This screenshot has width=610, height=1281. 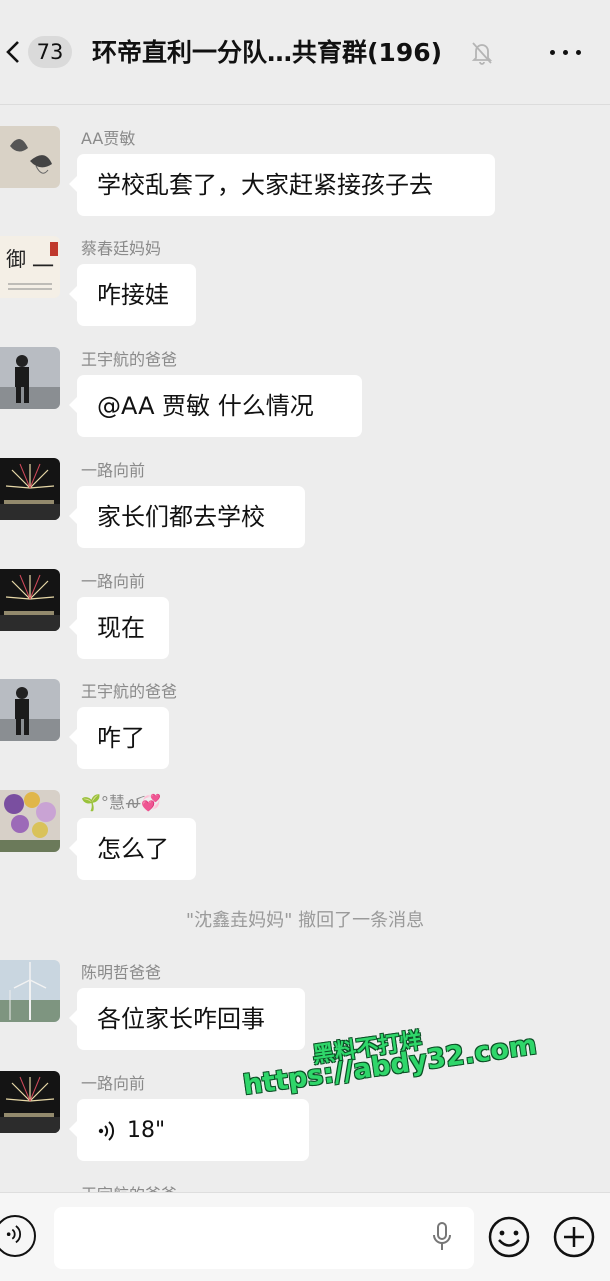 I want to click on voice-message-bubble: 18", so click(x=189, y=1130).